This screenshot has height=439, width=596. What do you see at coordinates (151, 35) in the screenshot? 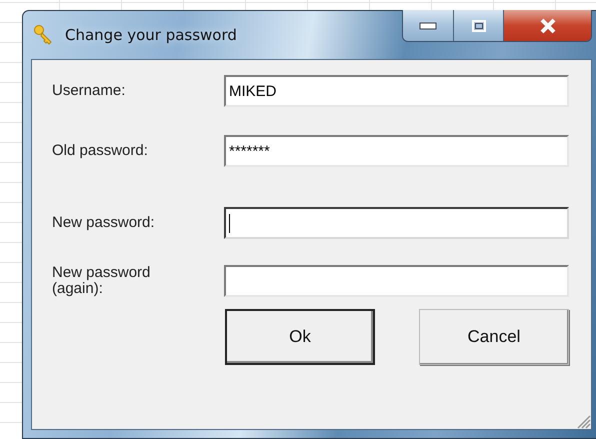
I see `window-title: Change your password` at bounding box center [151, 35].